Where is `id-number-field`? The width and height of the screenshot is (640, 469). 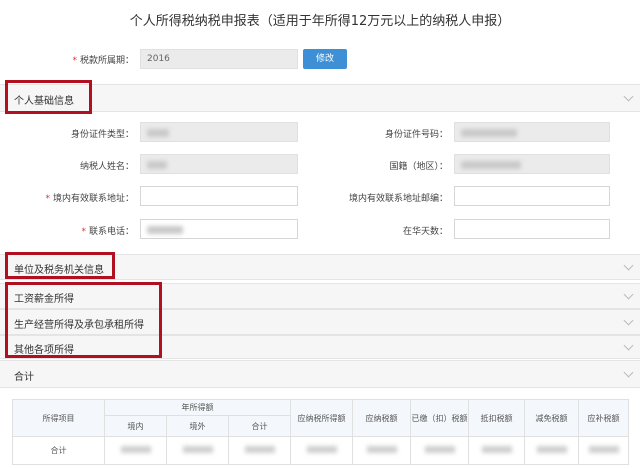
id-number-field is located at coordinates (532, 132).